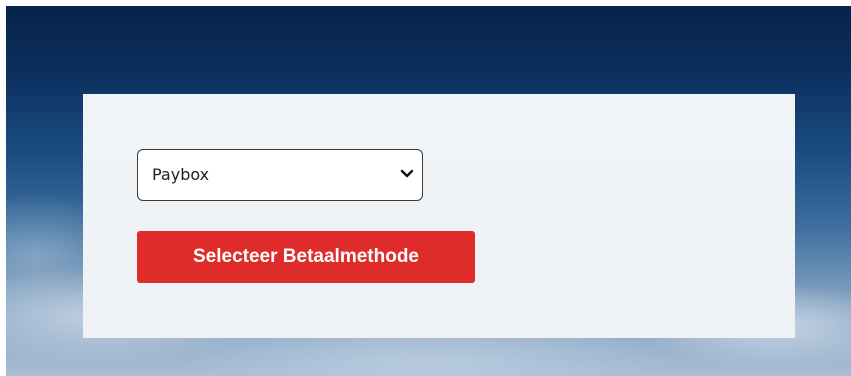 The image size is (851, 376). What do you see at coordinates (181, 174) in the screenshot?
I see `payment-method-selected-value: Paybox` at bounding box center [181, 174].